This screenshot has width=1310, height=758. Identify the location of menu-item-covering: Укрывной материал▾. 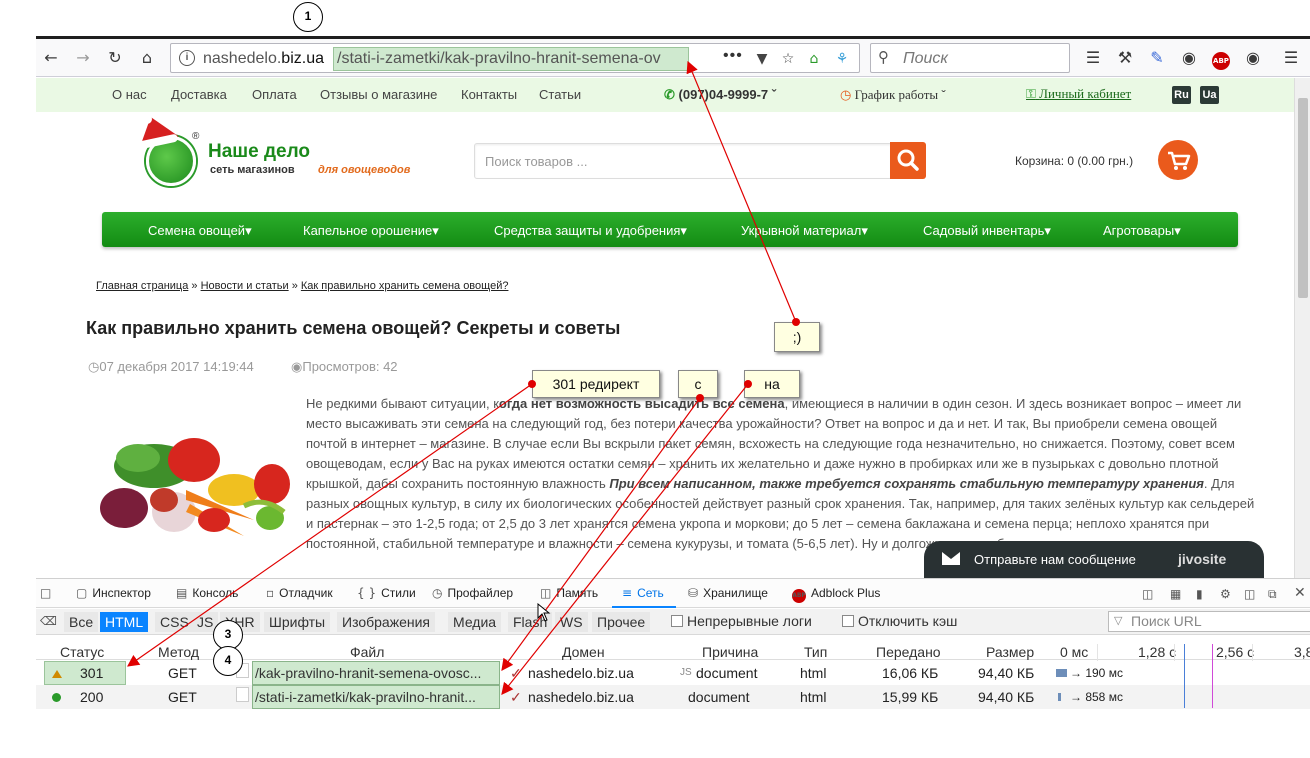
(804, 231).